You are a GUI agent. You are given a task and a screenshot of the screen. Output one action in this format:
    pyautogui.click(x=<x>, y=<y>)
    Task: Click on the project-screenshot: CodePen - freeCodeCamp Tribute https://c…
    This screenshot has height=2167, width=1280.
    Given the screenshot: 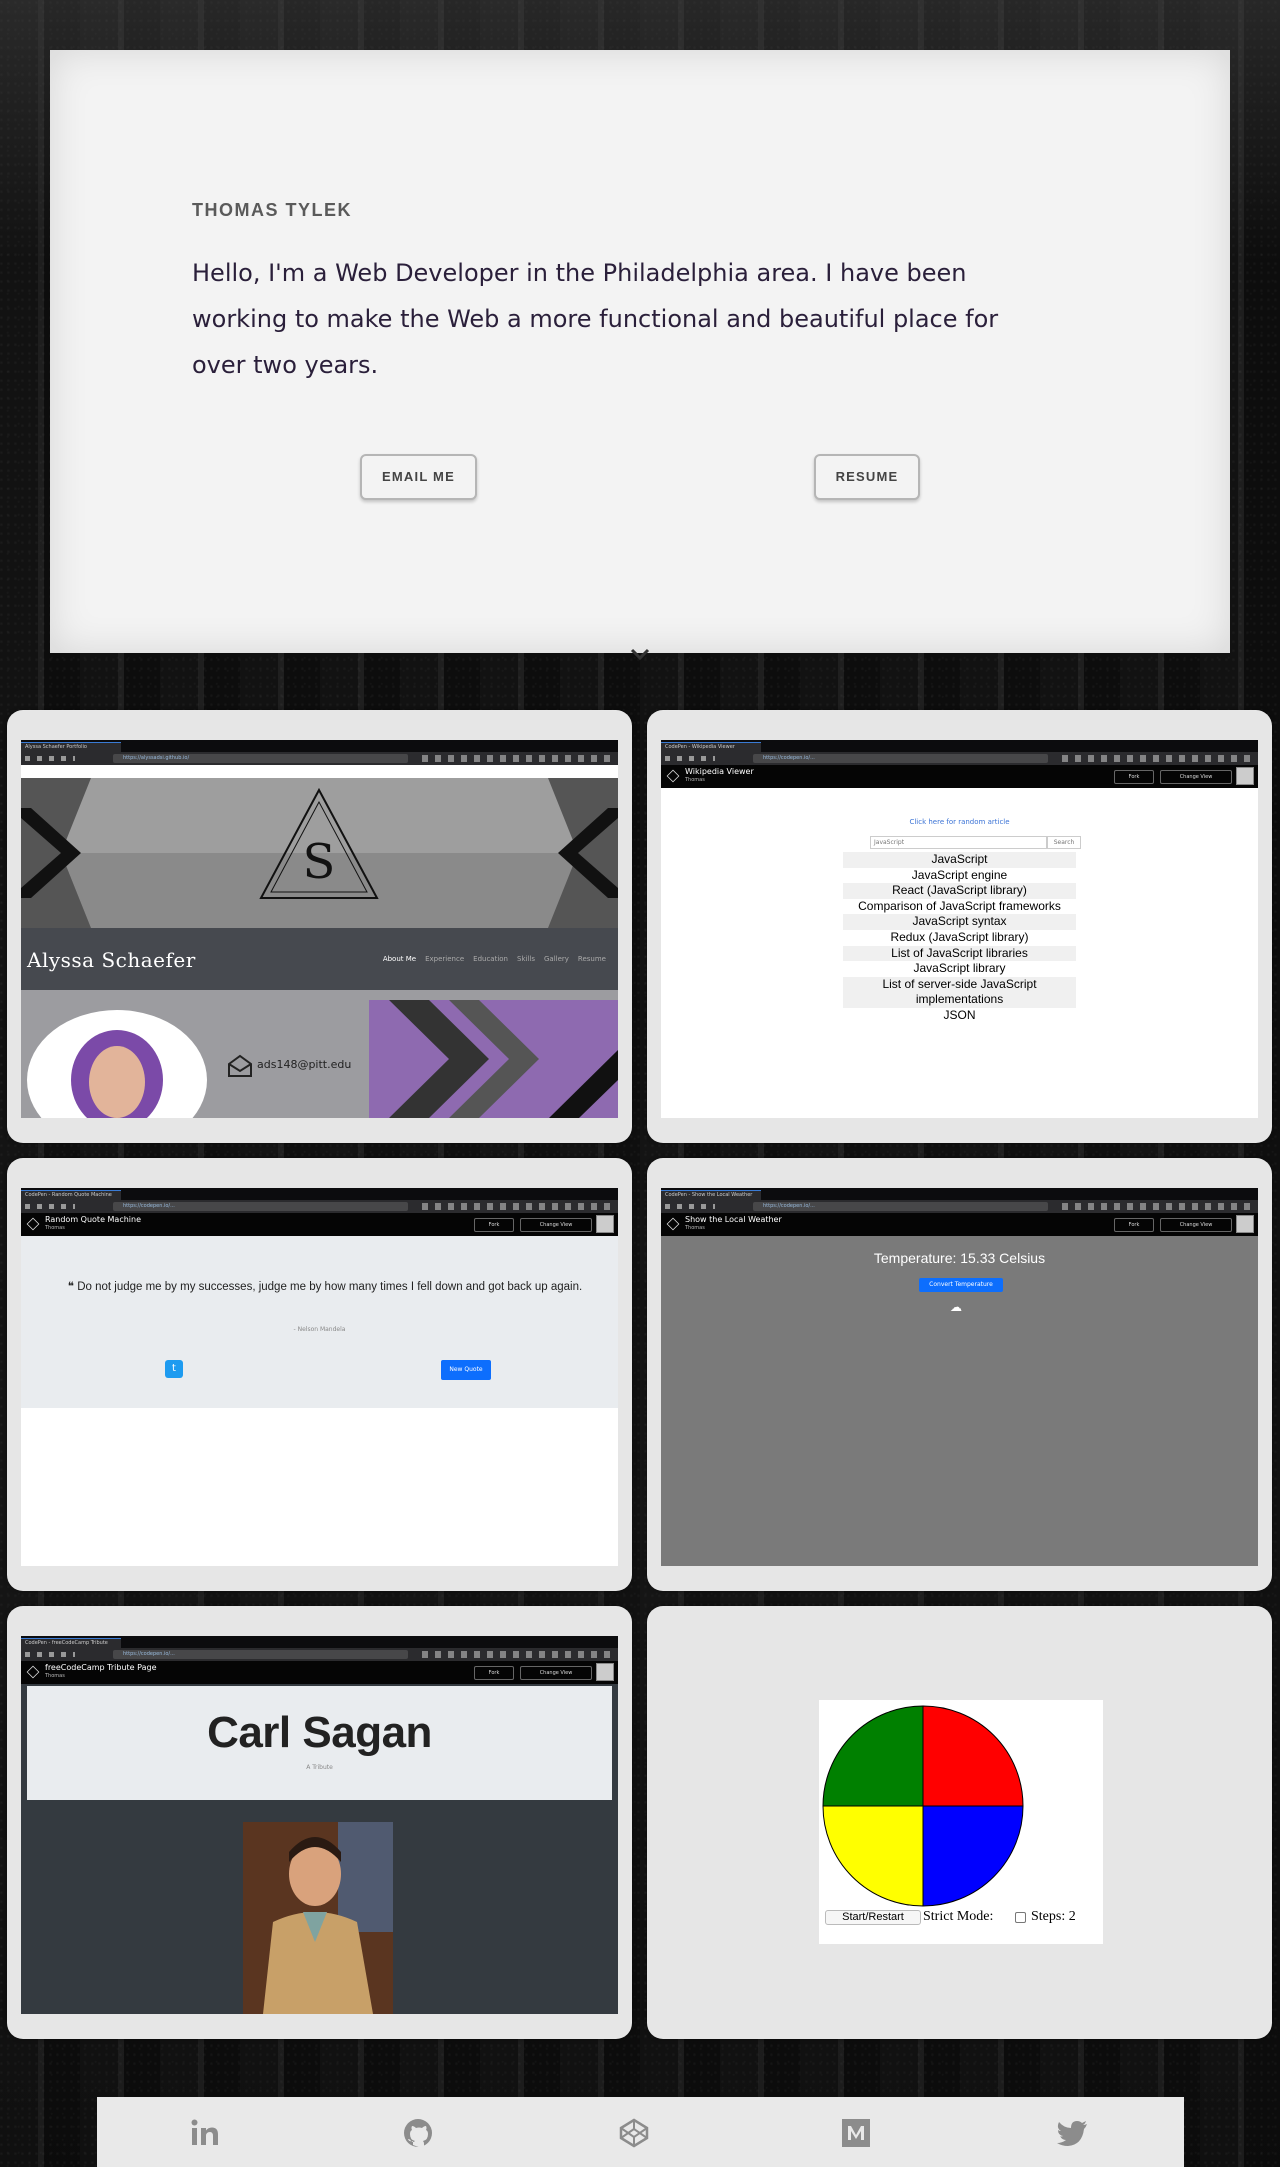 What is the action you would take?
    pyautogui.click(x=319, y=1825)
    